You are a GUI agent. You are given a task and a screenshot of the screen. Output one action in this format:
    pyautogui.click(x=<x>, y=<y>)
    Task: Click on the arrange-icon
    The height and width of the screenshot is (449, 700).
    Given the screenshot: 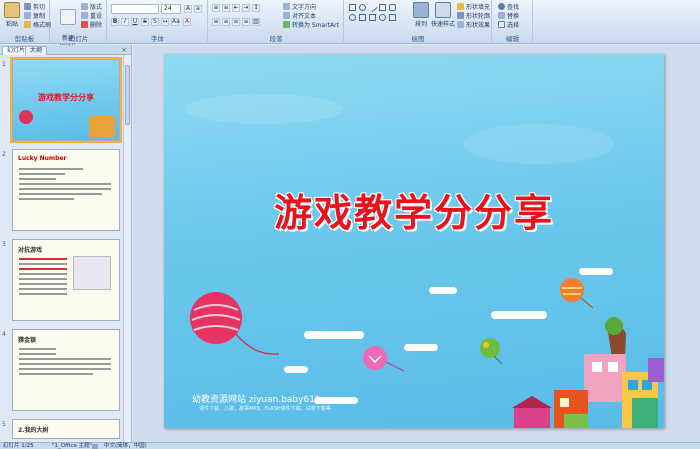 What is the action you would take?
    pyautogui.click(x=421, y=10)
    